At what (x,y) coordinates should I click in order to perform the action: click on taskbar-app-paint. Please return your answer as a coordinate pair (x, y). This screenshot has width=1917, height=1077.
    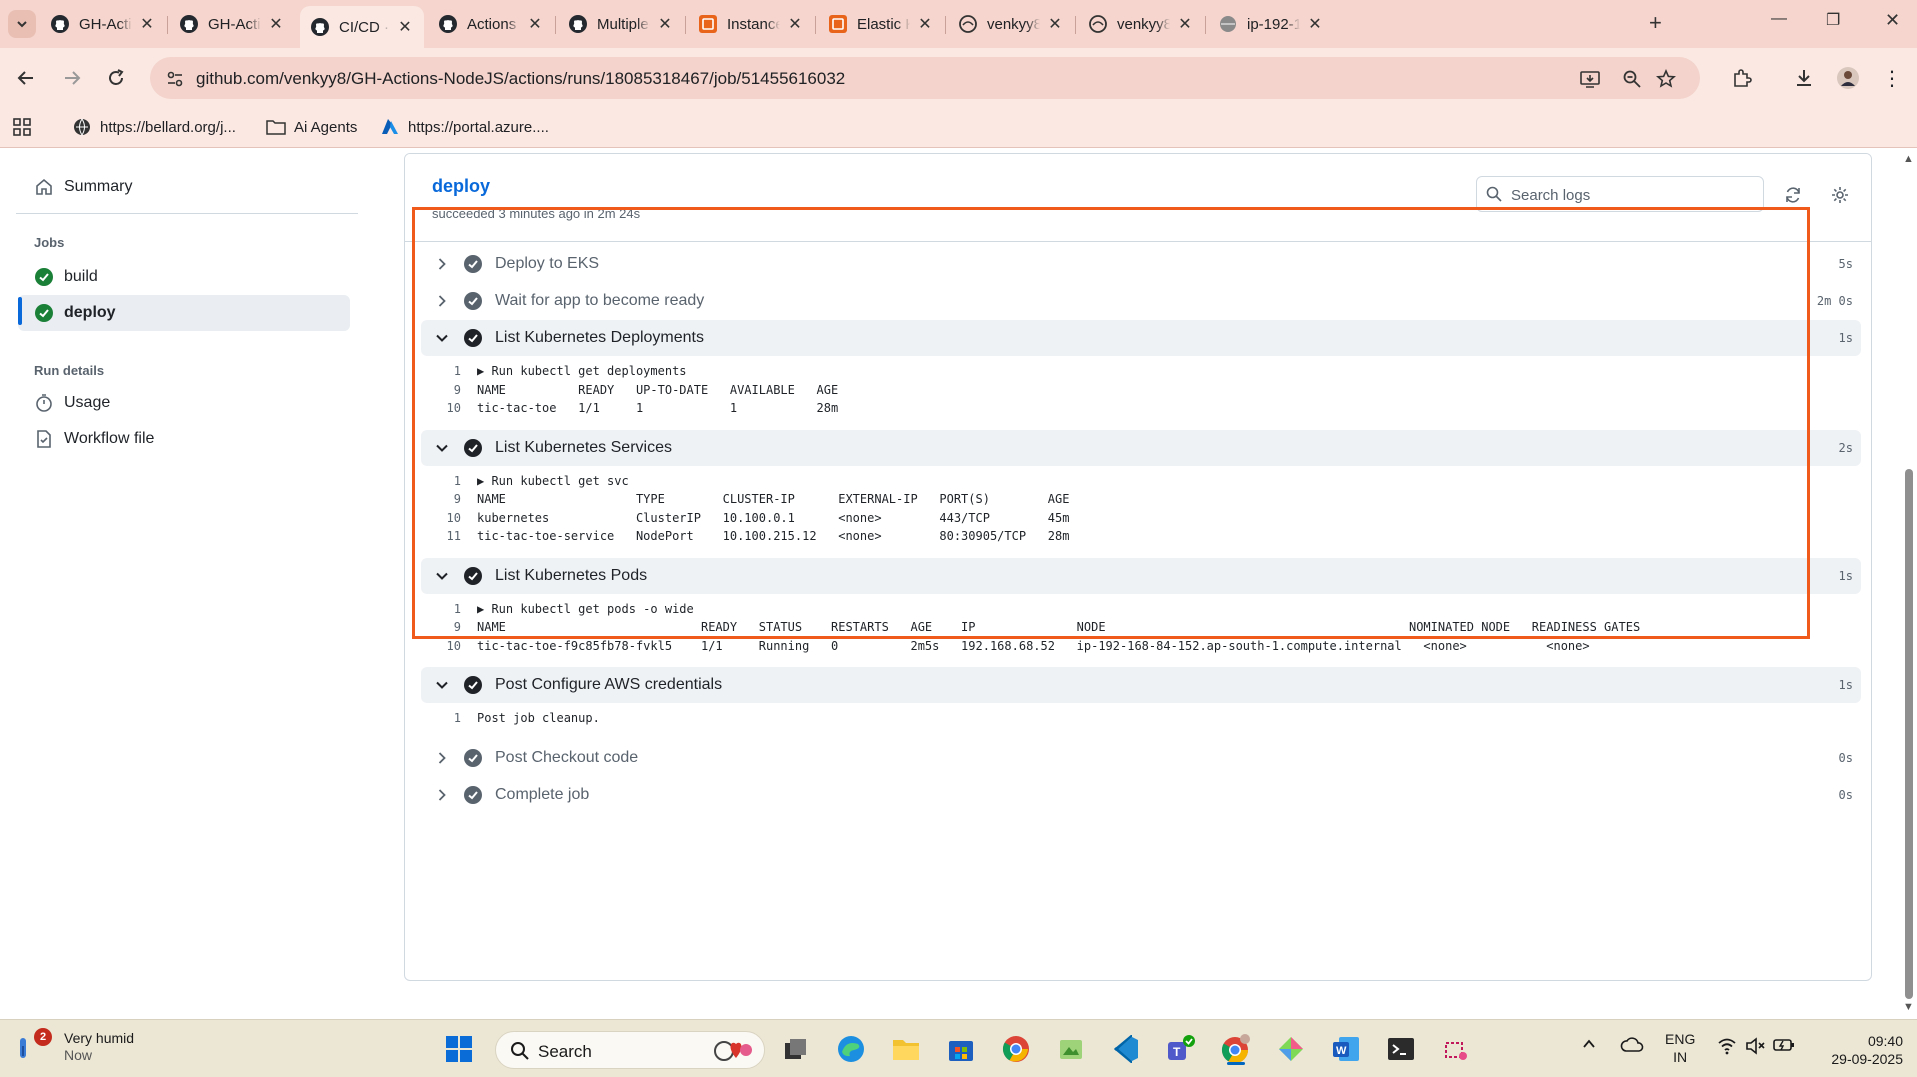
    Looking at the image, I should click on (1071, 1049).